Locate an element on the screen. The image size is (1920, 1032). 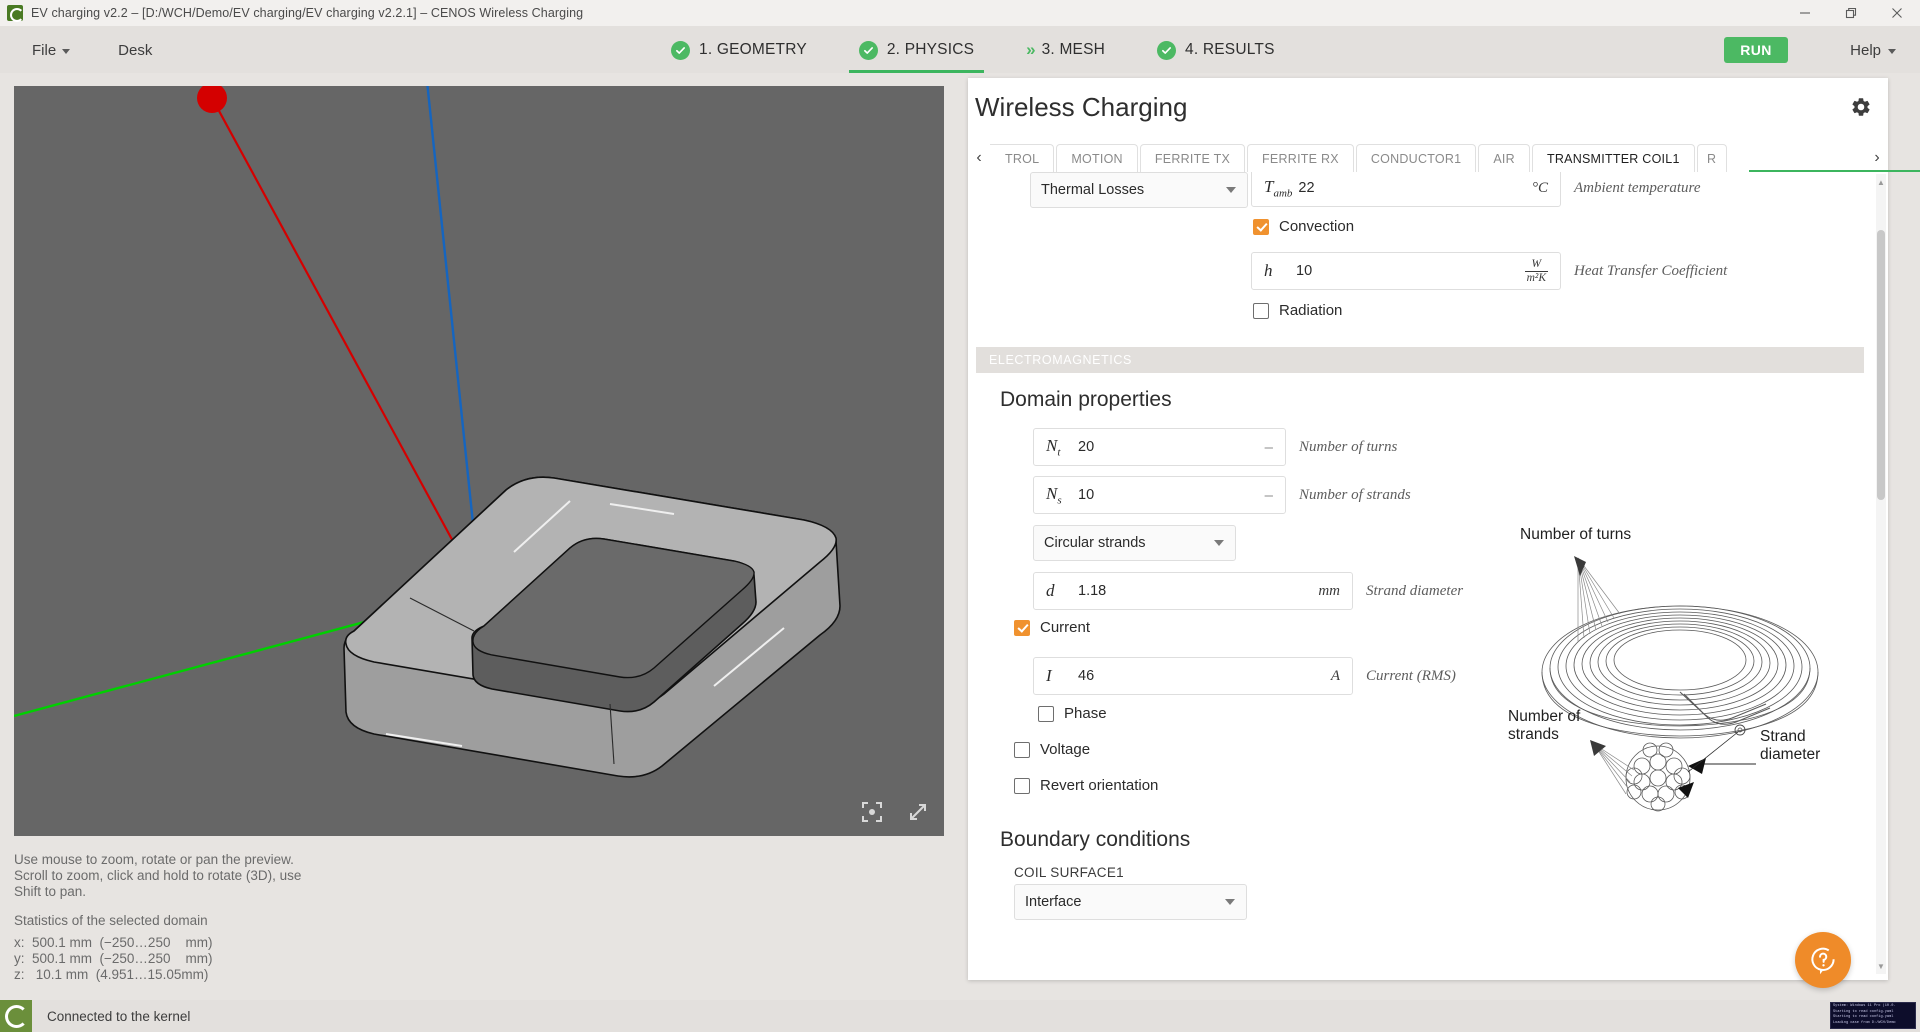
step-results: 4. RESULTS is located at coordinates (1216, 50).